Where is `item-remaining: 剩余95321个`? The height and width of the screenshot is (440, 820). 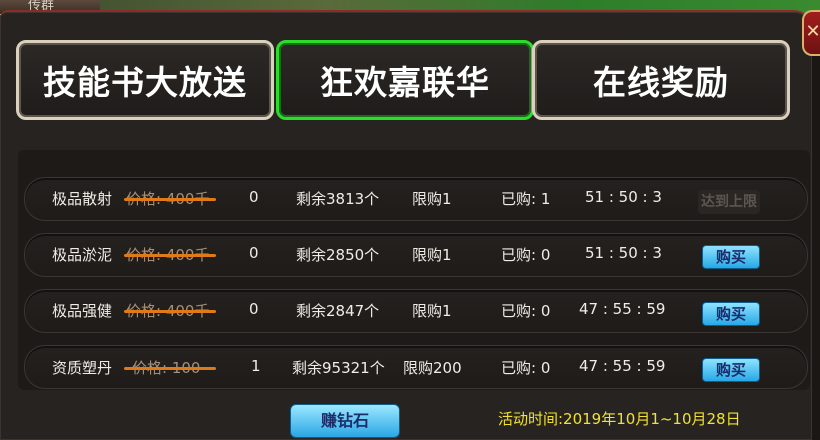
item-remaining: 剩余95321个 is located at coordinates (338, 368).